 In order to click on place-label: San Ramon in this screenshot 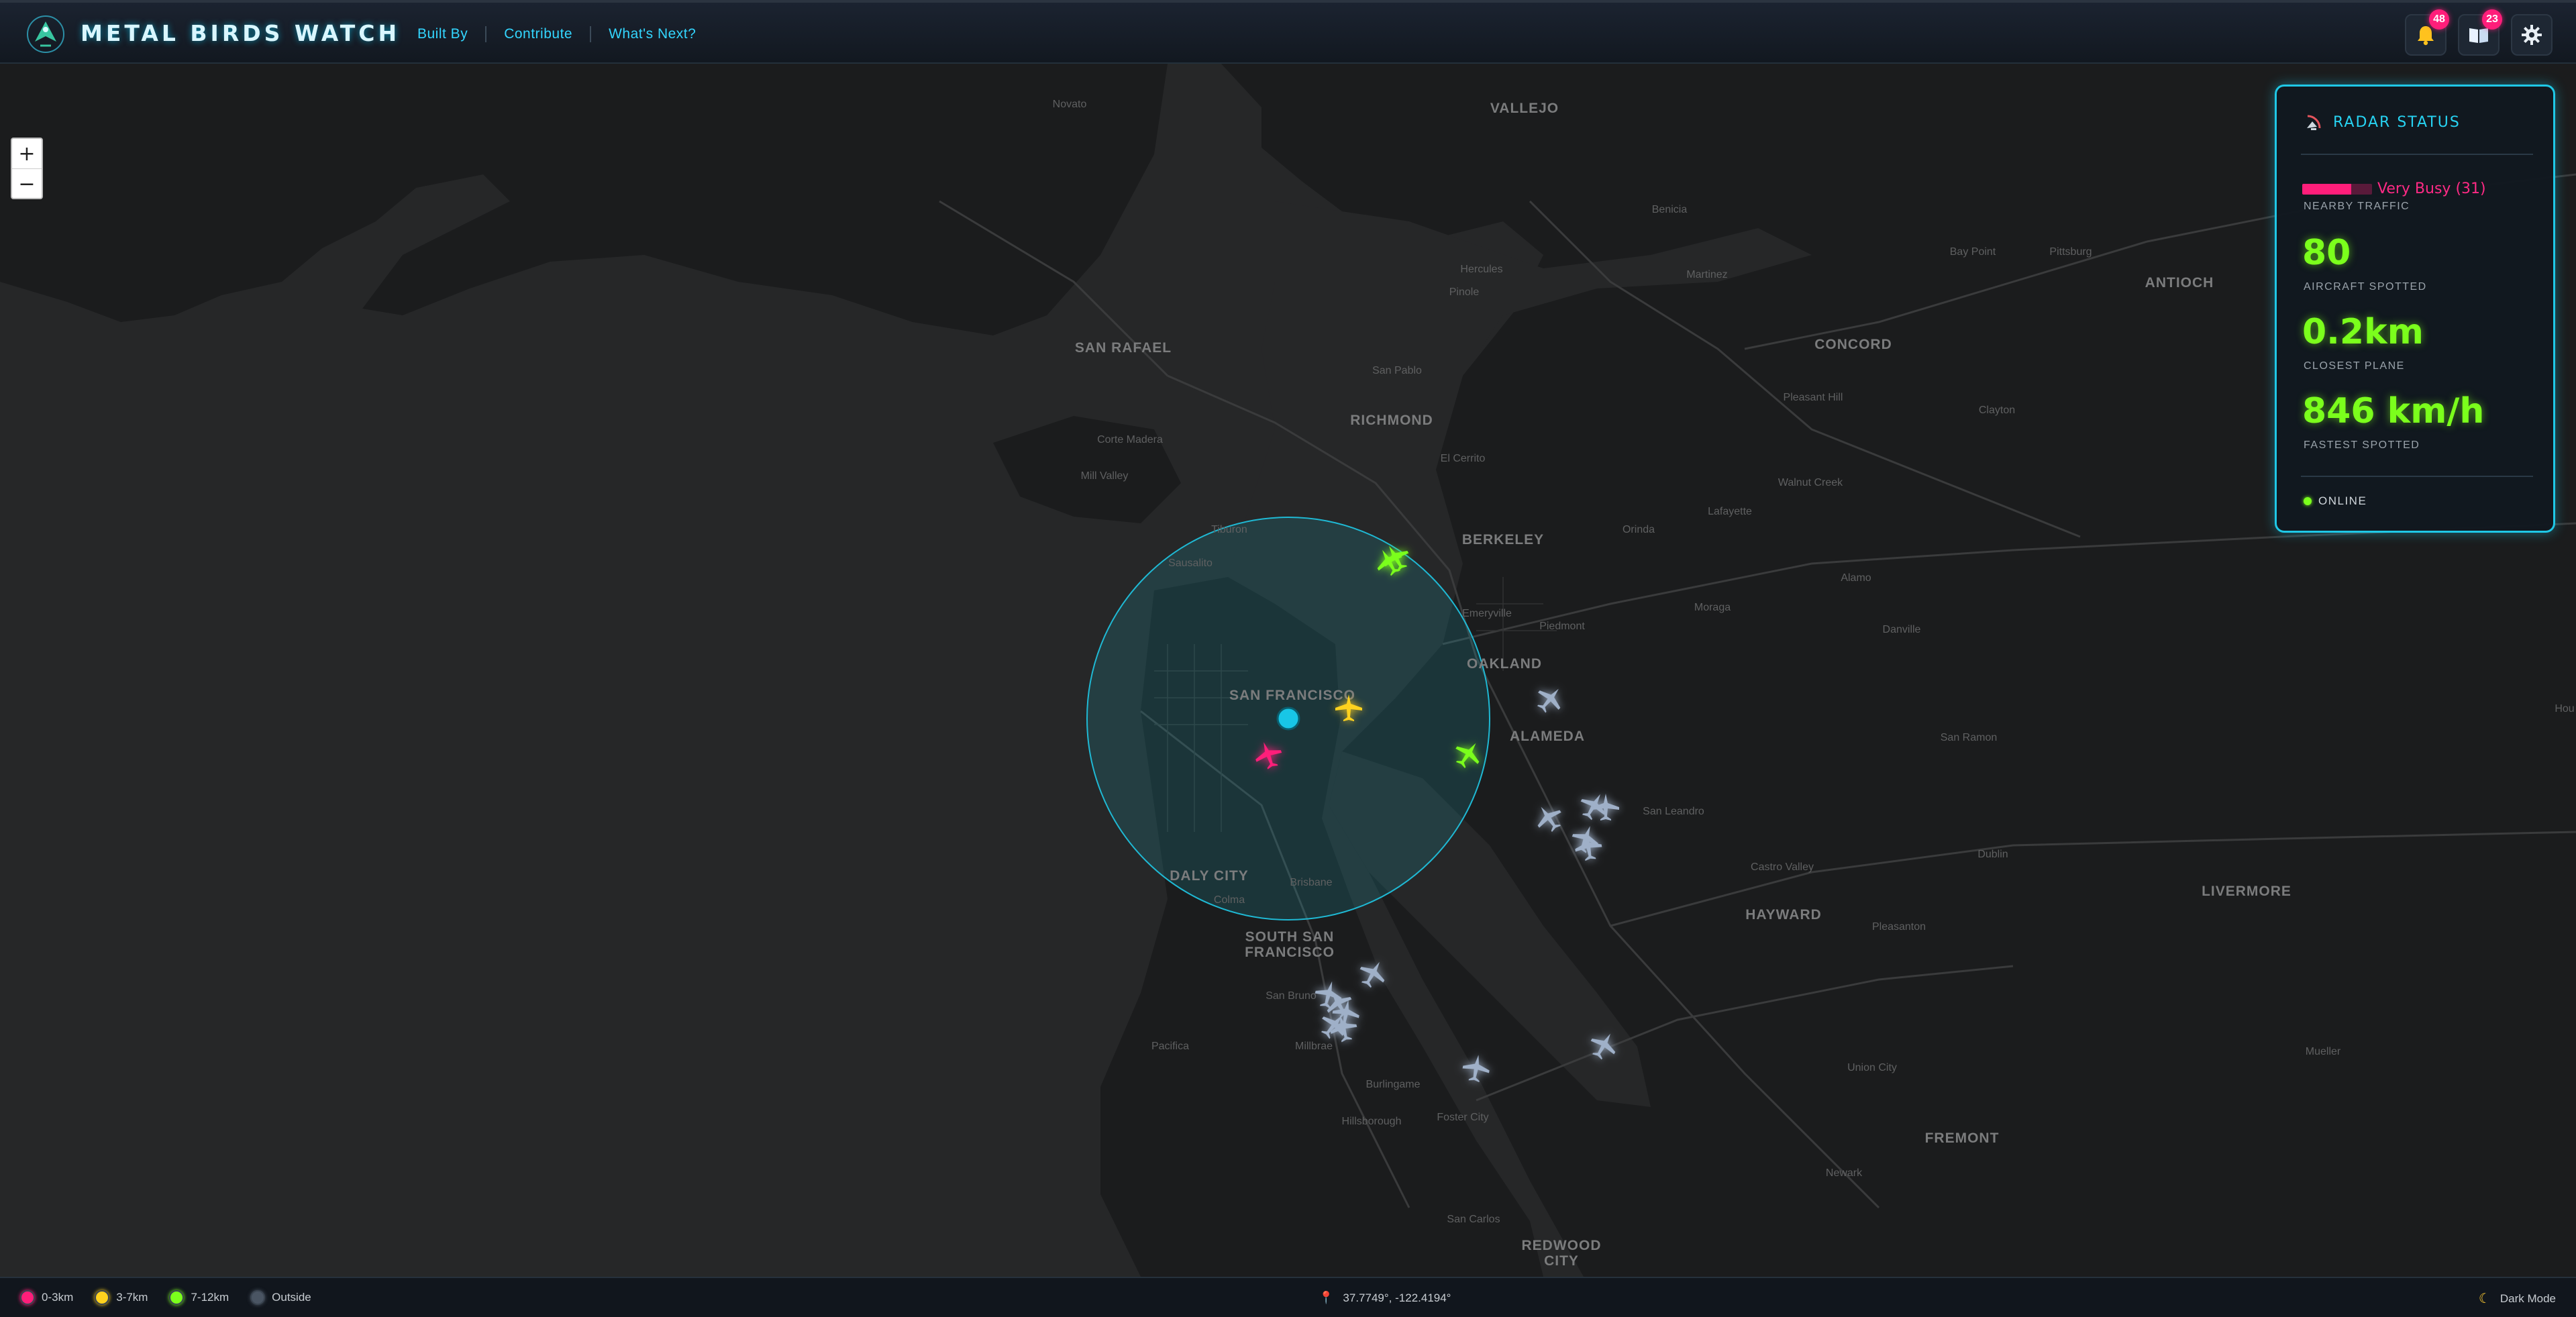, I will do `click(1969, 738)`.